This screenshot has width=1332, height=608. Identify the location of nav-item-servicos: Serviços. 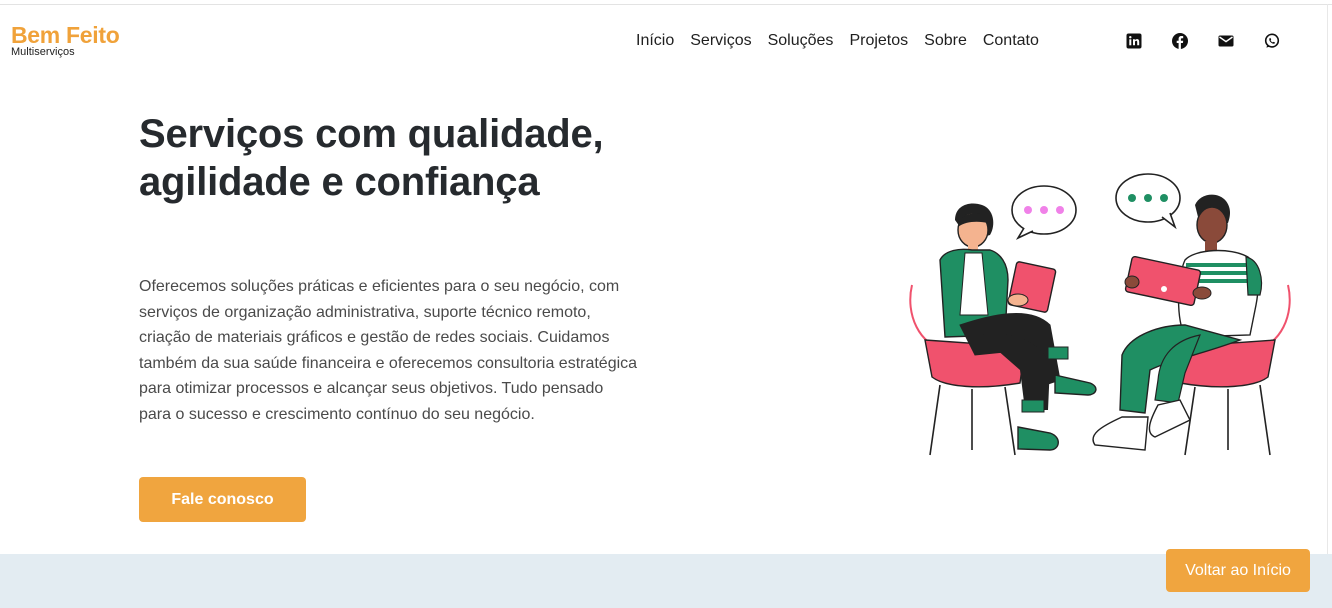
(720, 41).